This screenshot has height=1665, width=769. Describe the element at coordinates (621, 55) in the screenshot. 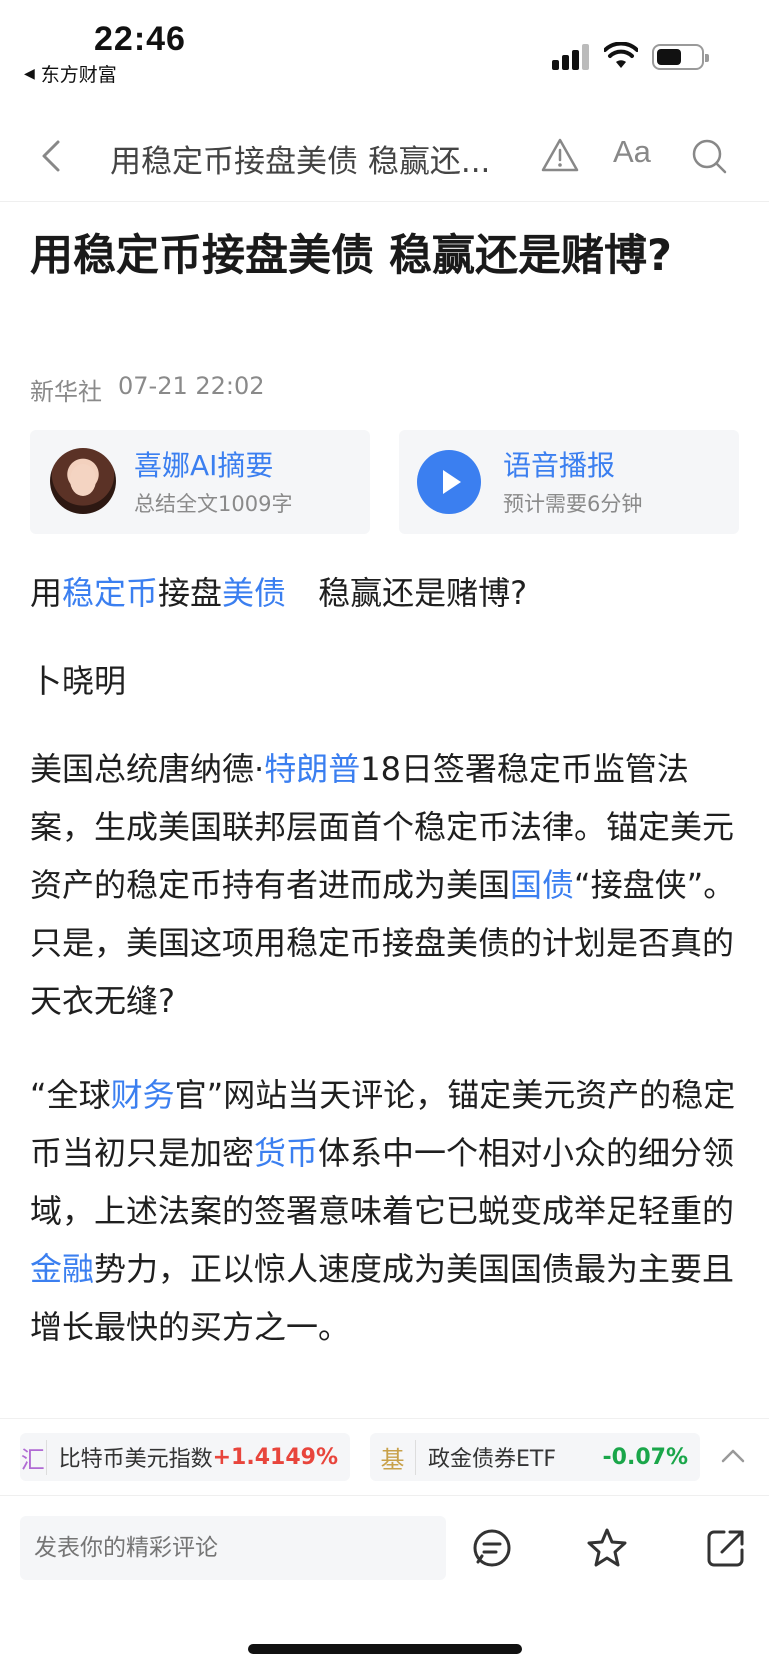

I see `wifi-icon` at that location.